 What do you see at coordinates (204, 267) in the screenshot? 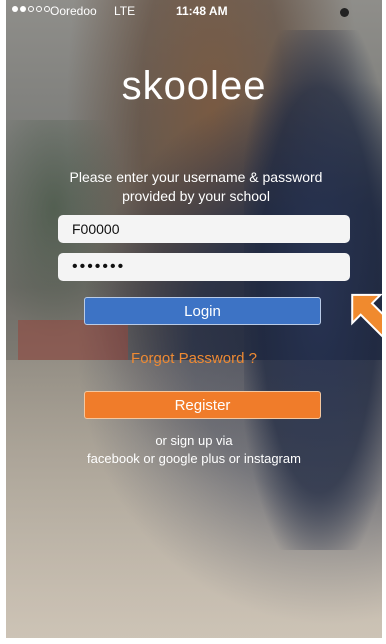
I see `password-field: •••••••` at bounding box center [204, 267].